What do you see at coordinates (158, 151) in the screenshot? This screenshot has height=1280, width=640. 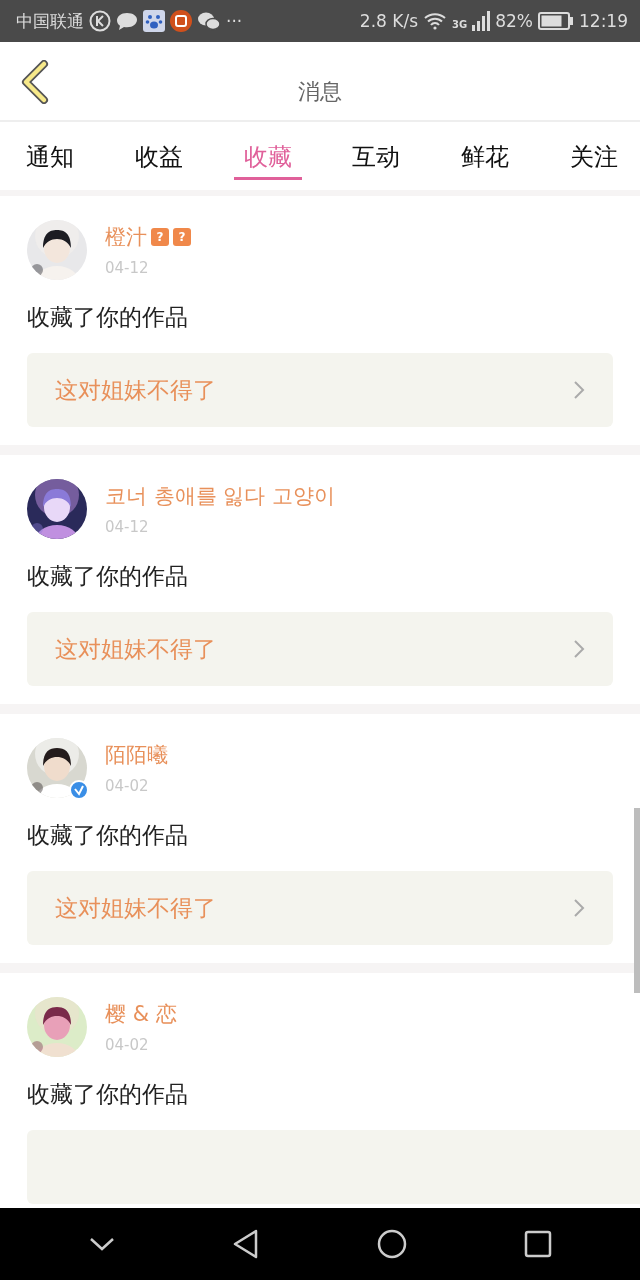 I see `tab: 收益` at bounding box center [158, 151].